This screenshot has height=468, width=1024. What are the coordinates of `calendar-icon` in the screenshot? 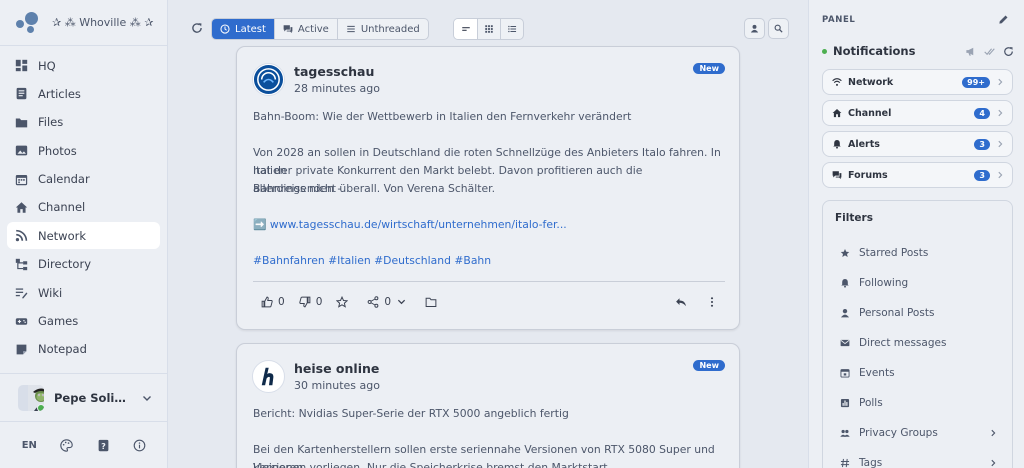 It's located at (21, 179).